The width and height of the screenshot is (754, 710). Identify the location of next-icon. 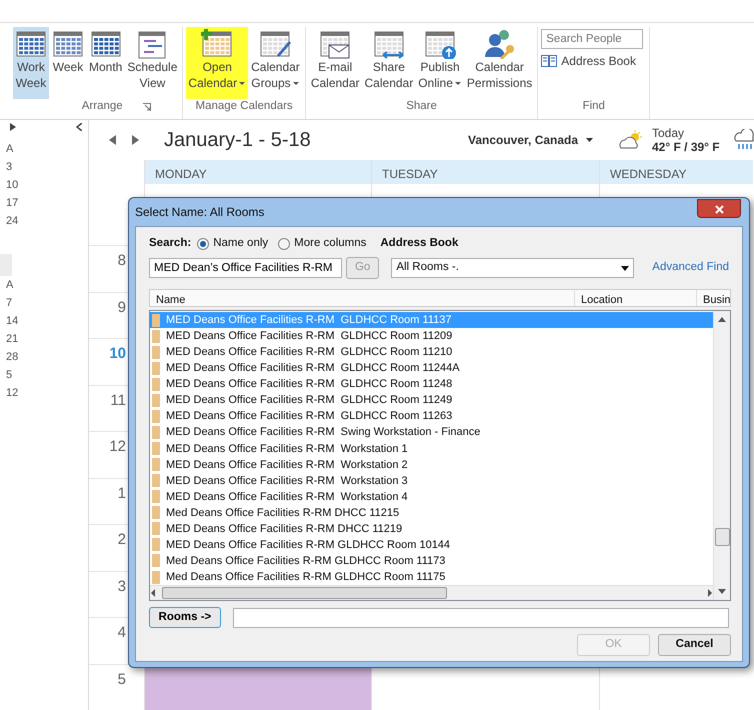
(135, 140).